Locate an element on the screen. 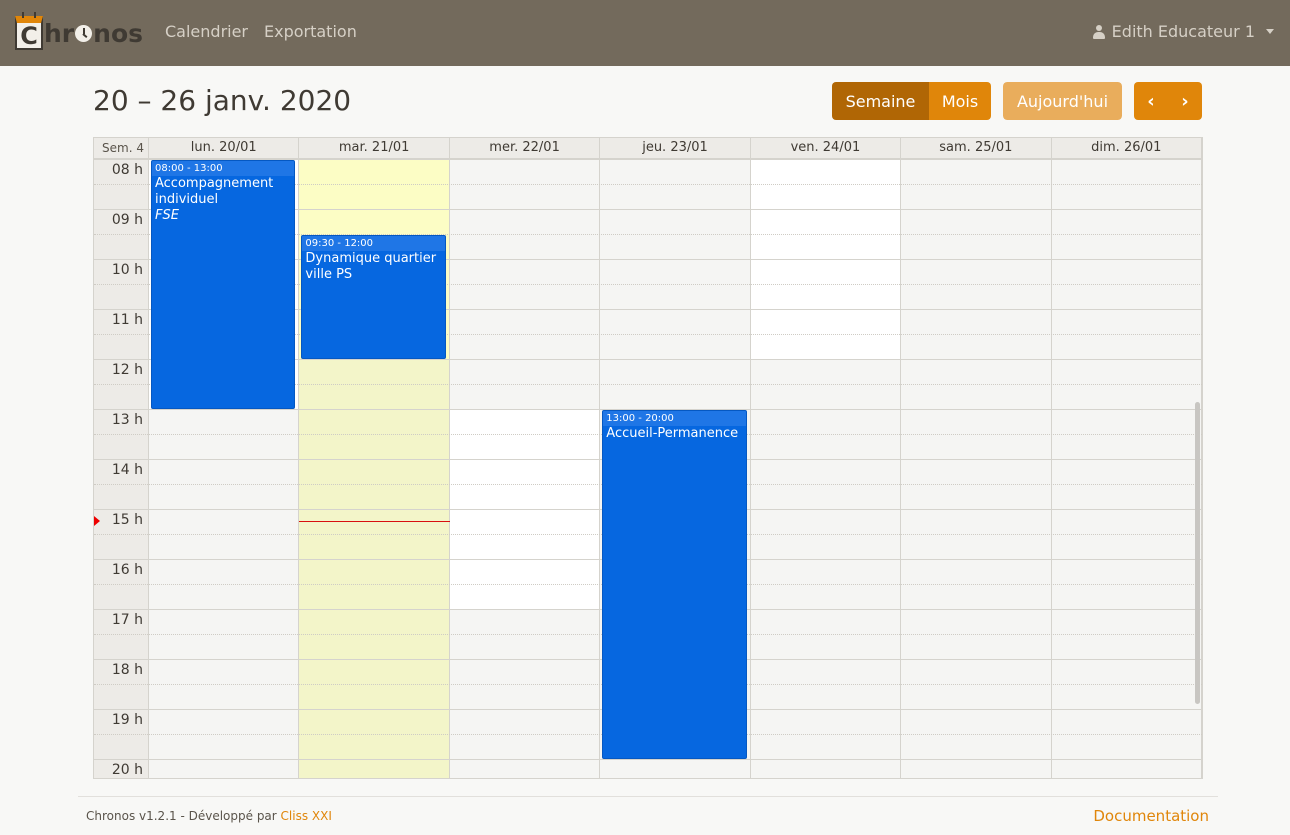  user-menu: Edith Educateur 1 is located at coordinates (1183, 31).